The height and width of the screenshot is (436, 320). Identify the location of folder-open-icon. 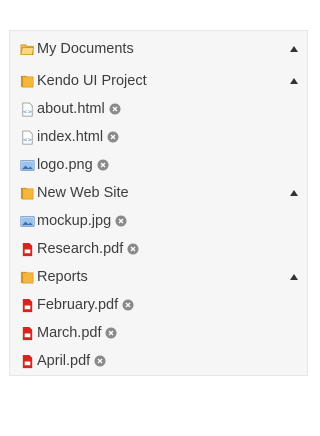
(27, 49).